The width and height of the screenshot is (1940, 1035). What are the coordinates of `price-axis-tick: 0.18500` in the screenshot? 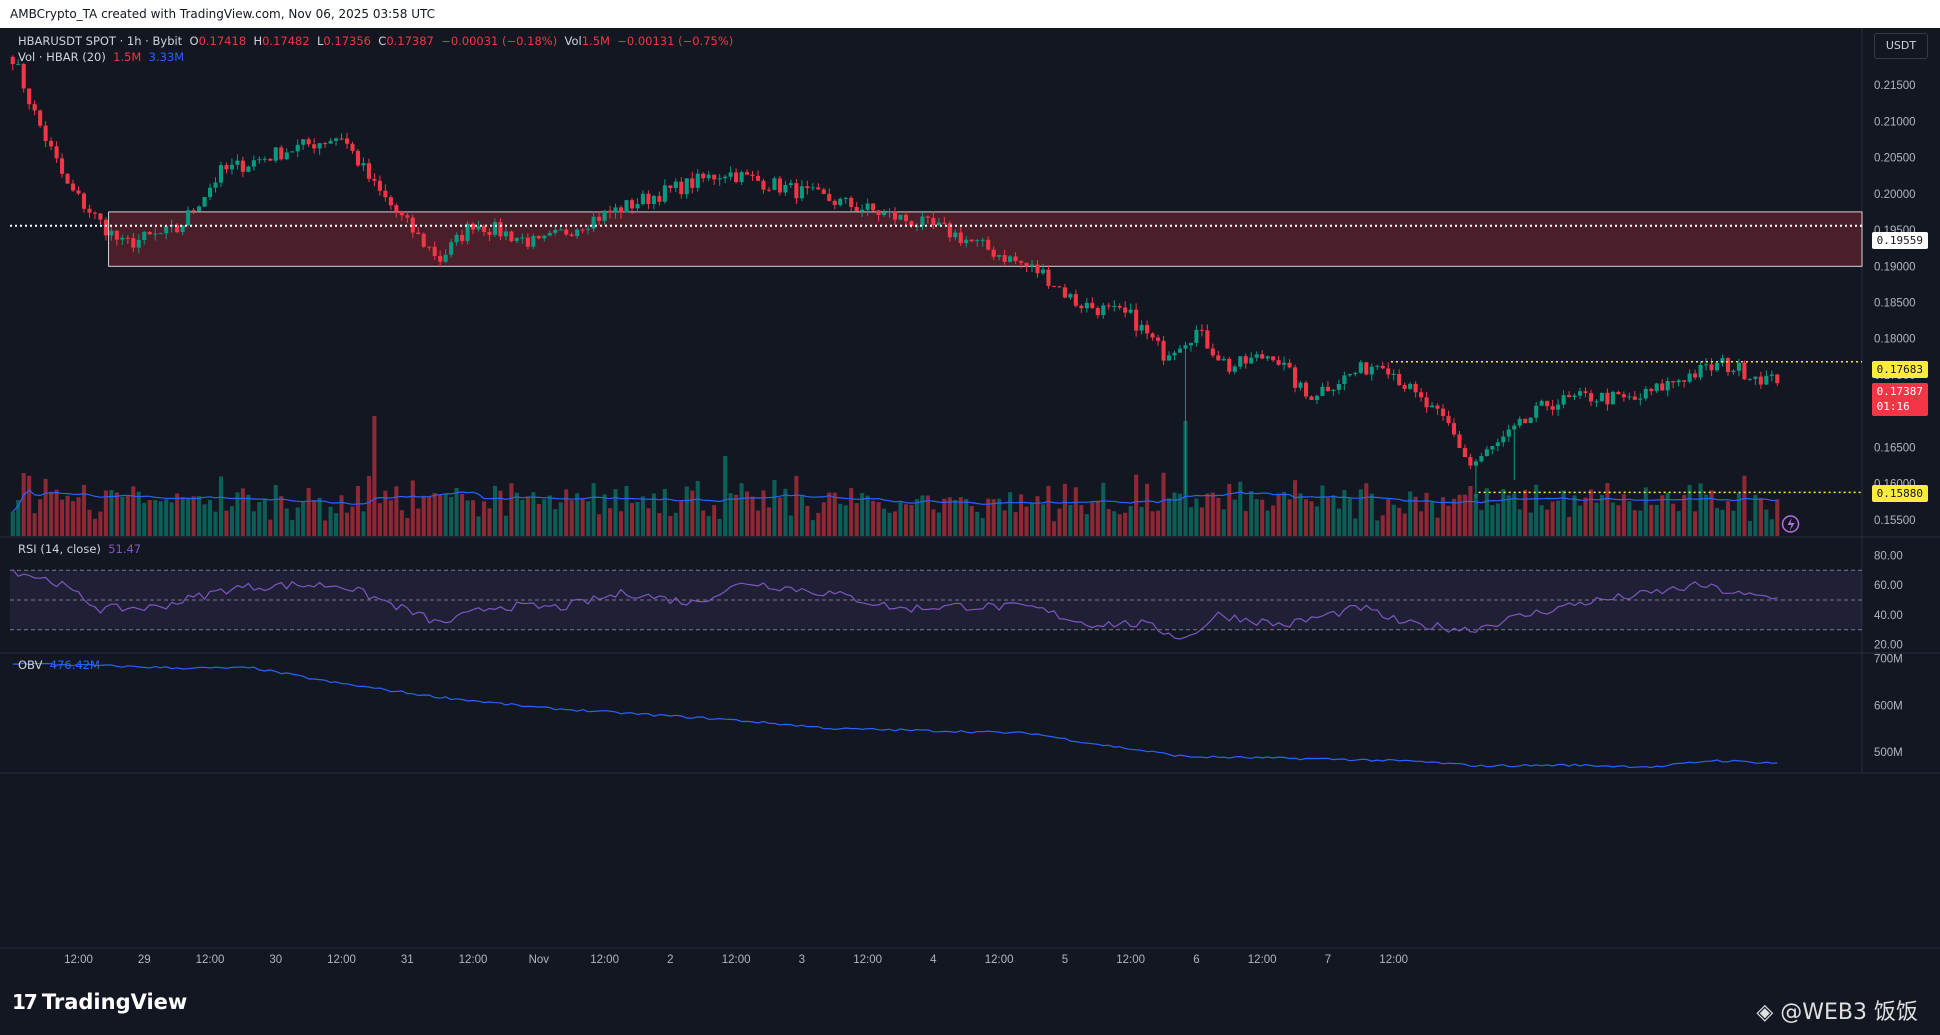 It's located at (1895, 303).